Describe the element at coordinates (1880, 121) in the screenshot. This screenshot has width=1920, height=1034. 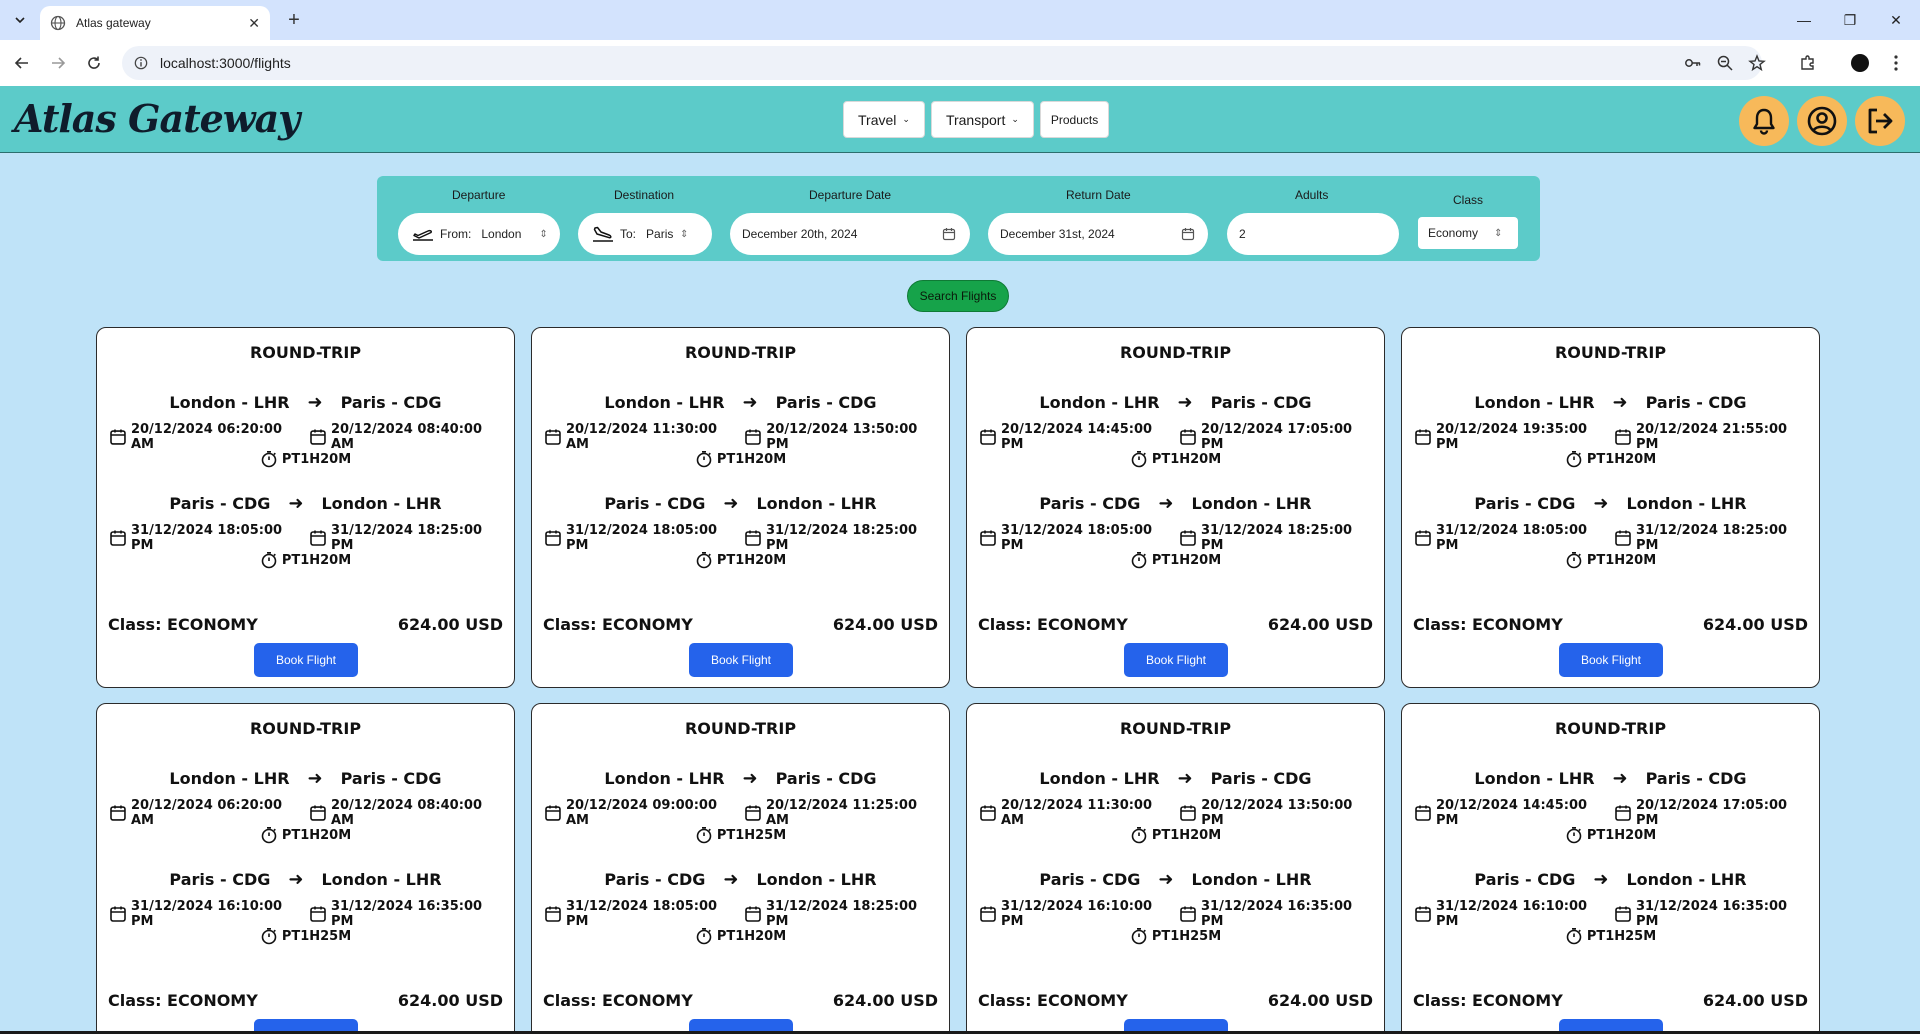
I see `logout-icon` at that location.